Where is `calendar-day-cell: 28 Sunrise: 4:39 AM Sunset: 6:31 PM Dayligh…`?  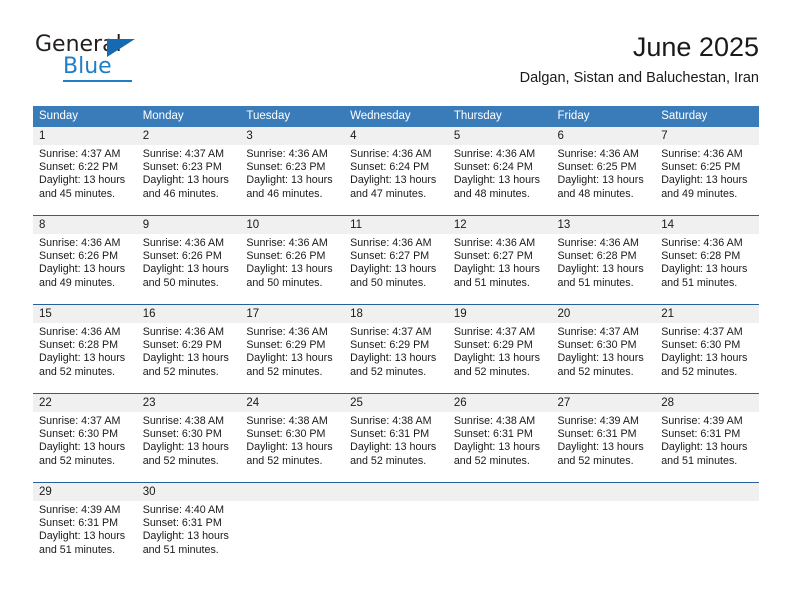
calendar-day-cell: 28 Sunrise: 4:39 AM Sunset: 6:31 PM Dayligh… is located at coordinates (707, 438).